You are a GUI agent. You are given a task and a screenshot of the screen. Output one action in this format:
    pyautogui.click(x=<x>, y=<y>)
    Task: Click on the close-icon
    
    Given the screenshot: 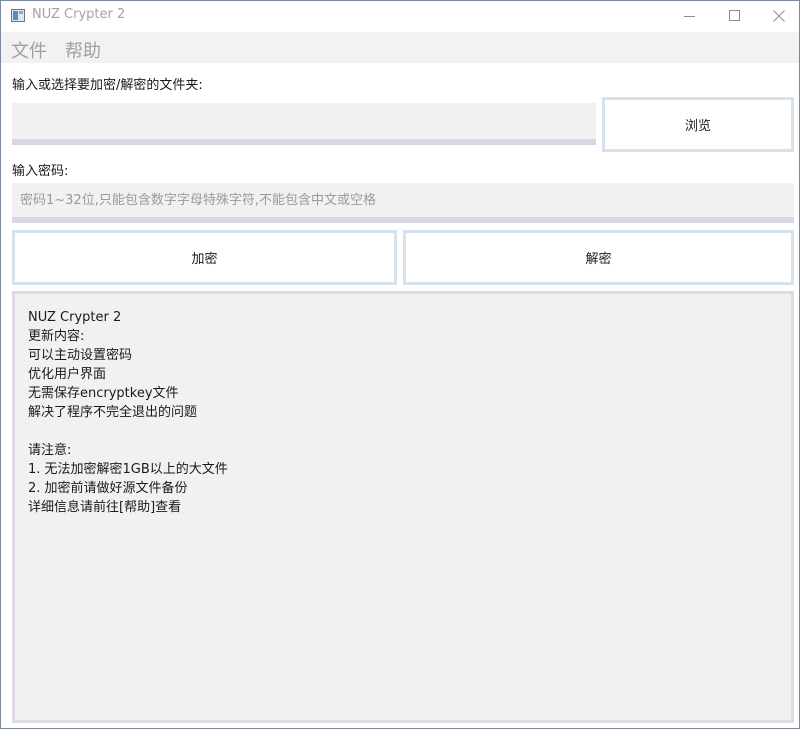 What is the action you would take?
    pyautogui.click(x=779, y=16)
    